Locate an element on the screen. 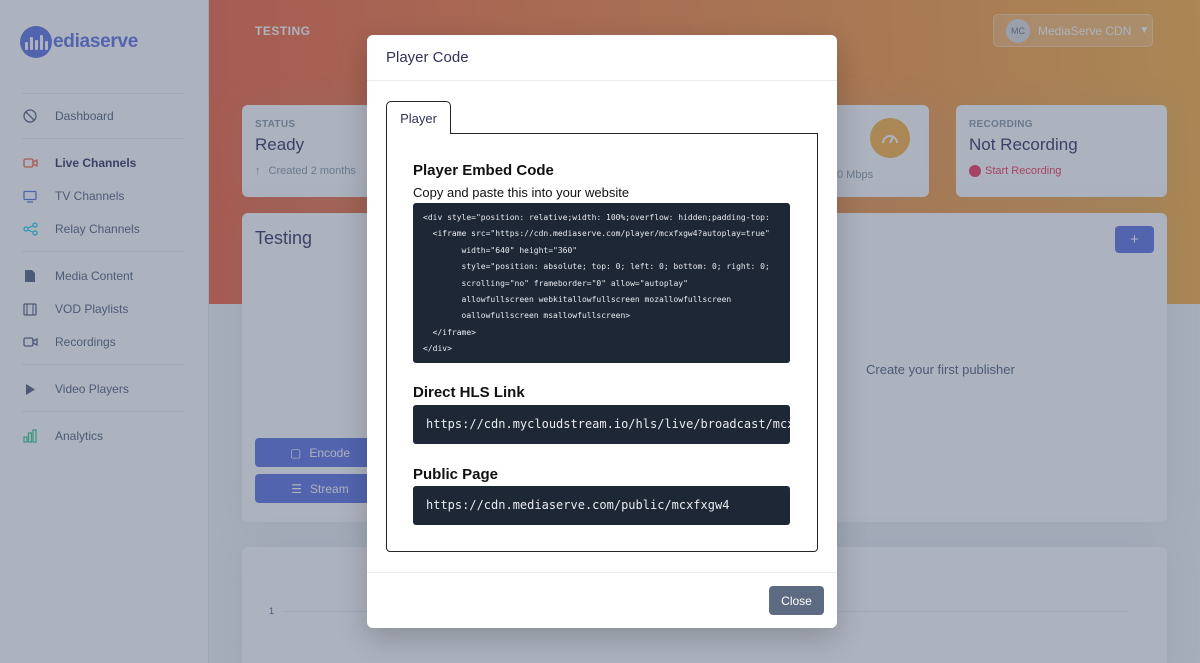  public-page-title: Public Page is located at coordinates (456, 474).